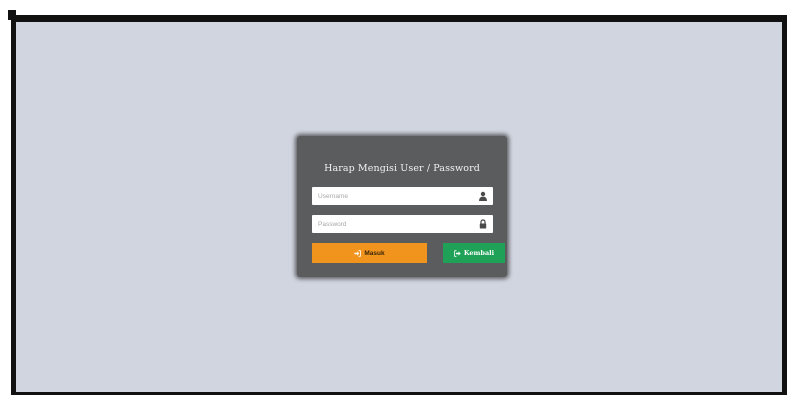 The height and width of the screenshot is (396, 790). I want to click on masuk-button: Masuk, so click(369, 253).